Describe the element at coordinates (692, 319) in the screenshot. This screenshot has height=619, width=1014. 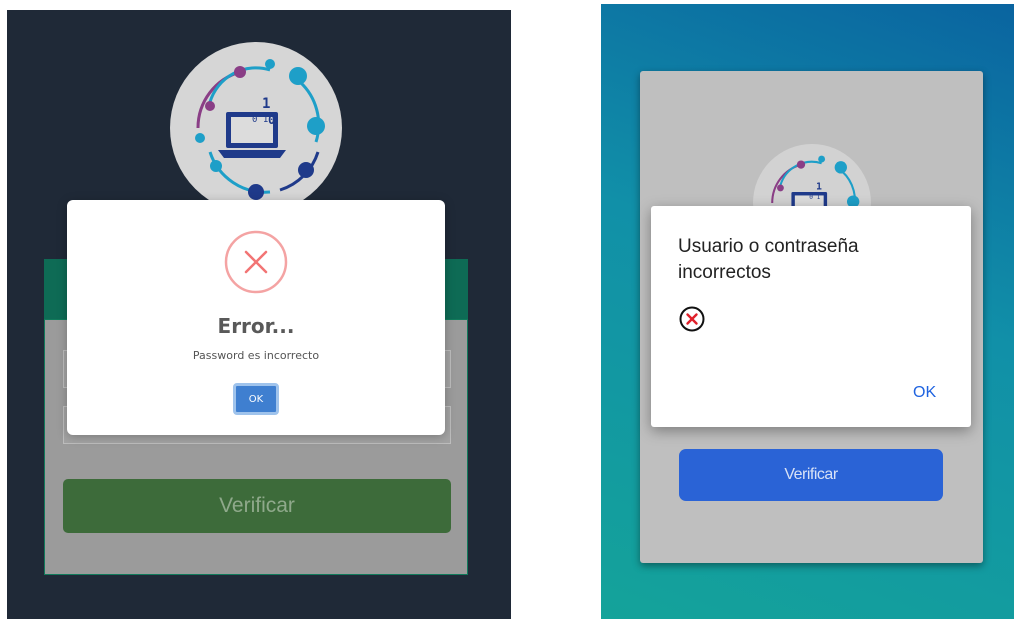
I see `error-circle-icon` at that location.